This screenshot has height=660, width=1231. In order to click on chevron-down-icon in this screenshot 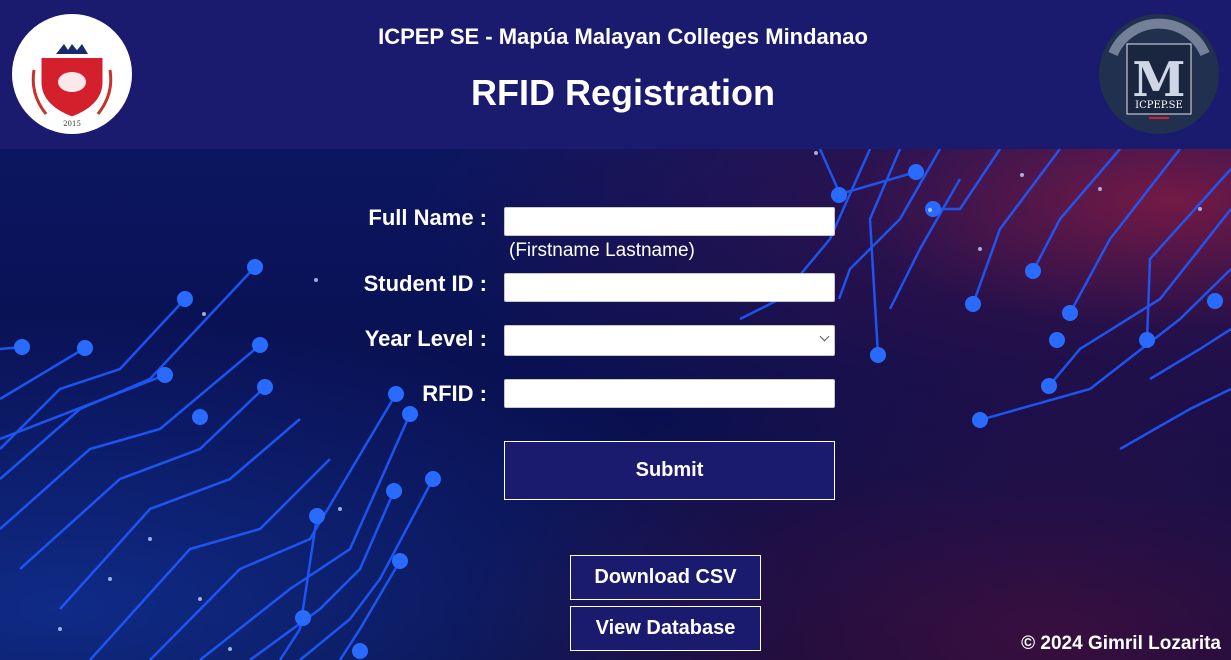, I will do `click(824, 336)`.